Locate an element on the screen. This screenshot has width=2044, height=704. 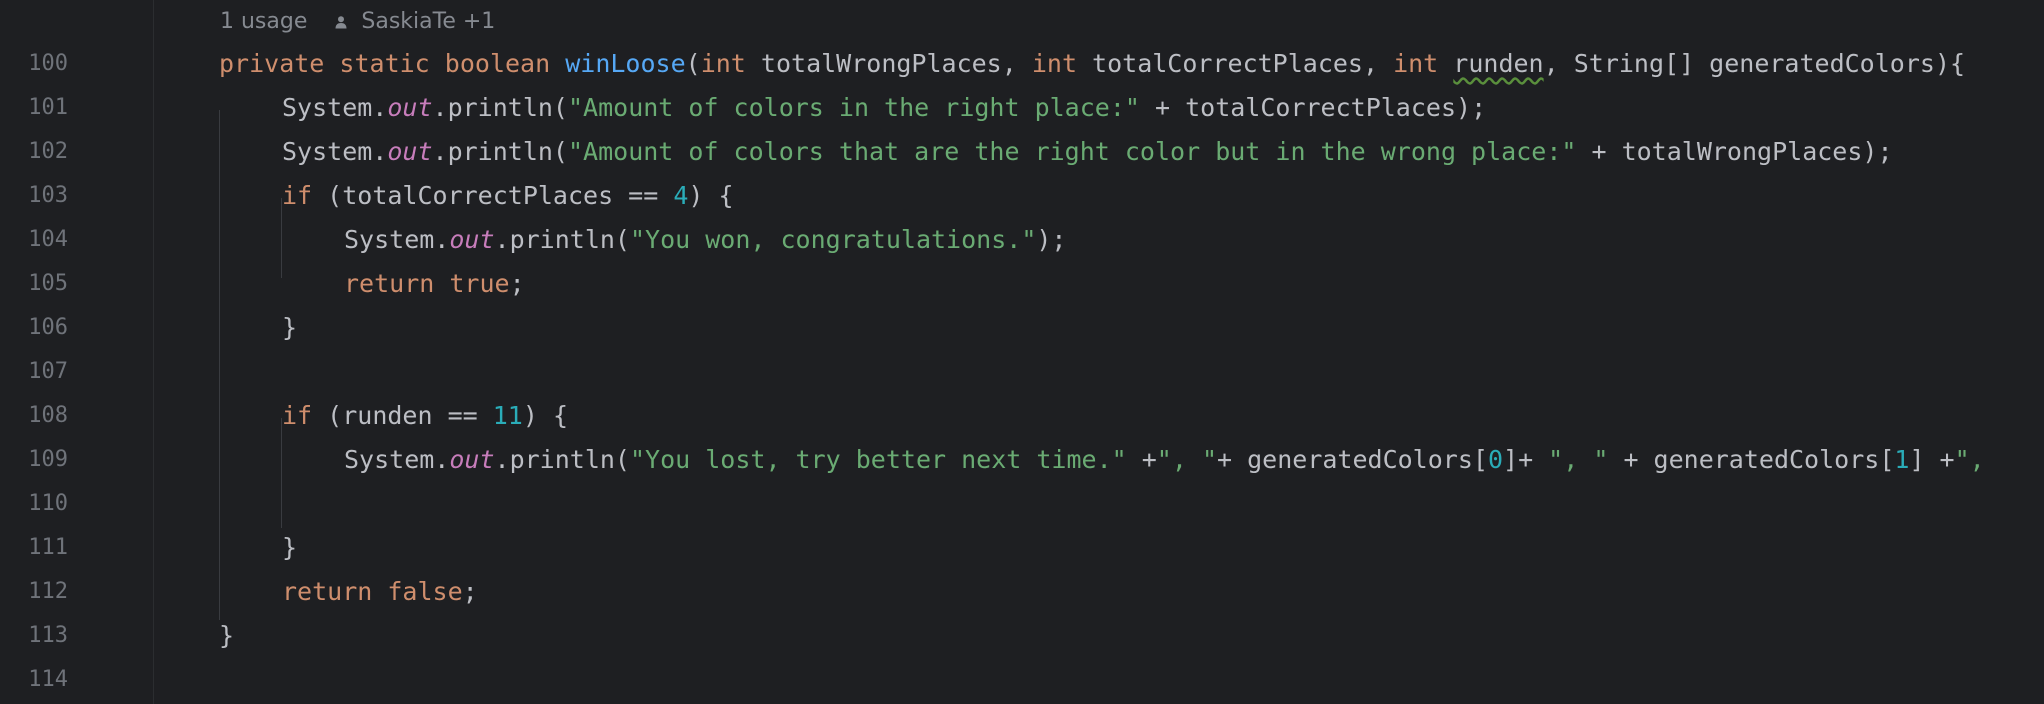
code-token: (totalCorrectPlaces == is located at coordinates (493, 195).